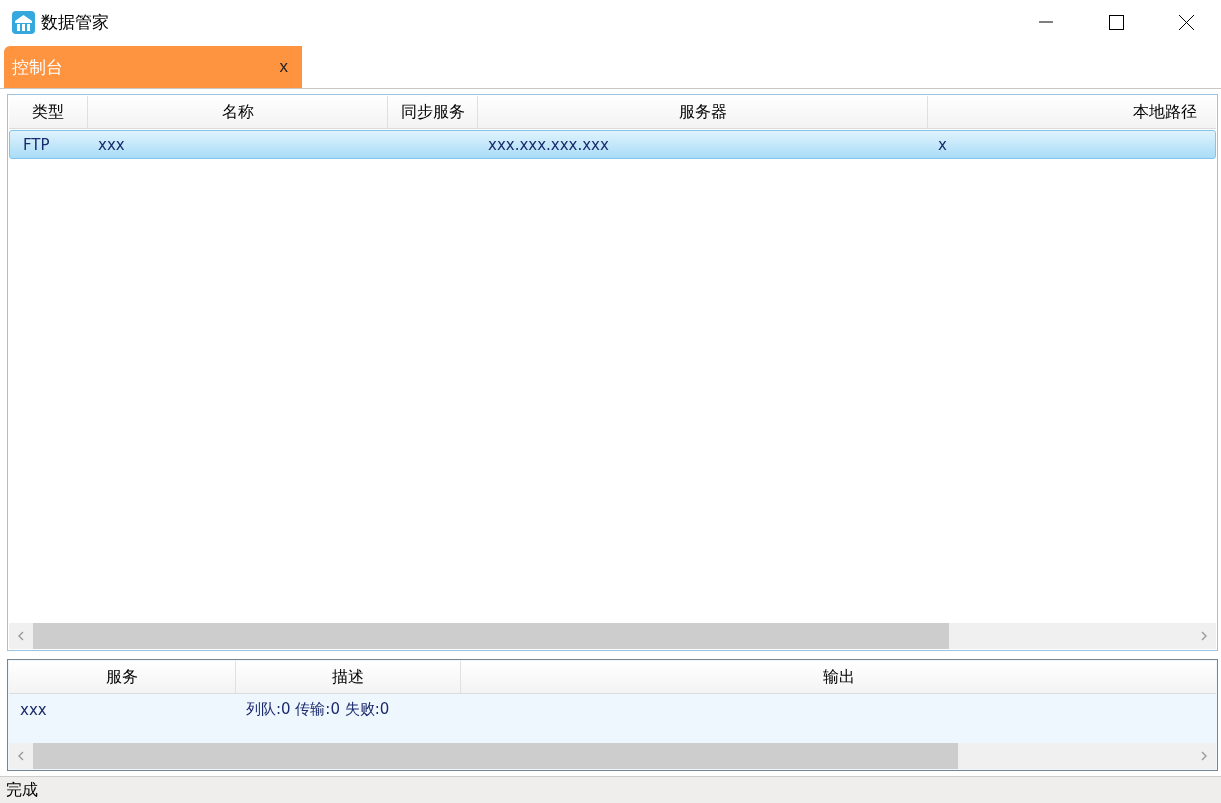 The width and height of the screenshot is (1221, 803). What do you see at coordinates (23, 22) in the screenshot?
I see `app-logo-icon` at bounding box center [23, 22].